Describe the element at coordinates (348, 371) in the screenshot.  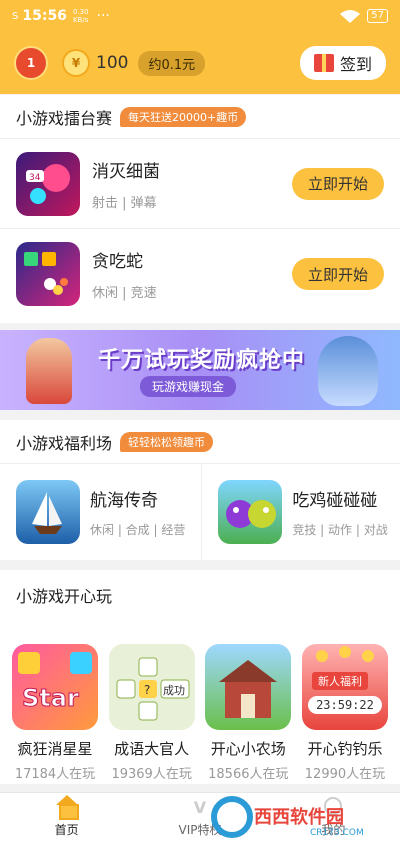
I see `shark-mascot-image` at that location.